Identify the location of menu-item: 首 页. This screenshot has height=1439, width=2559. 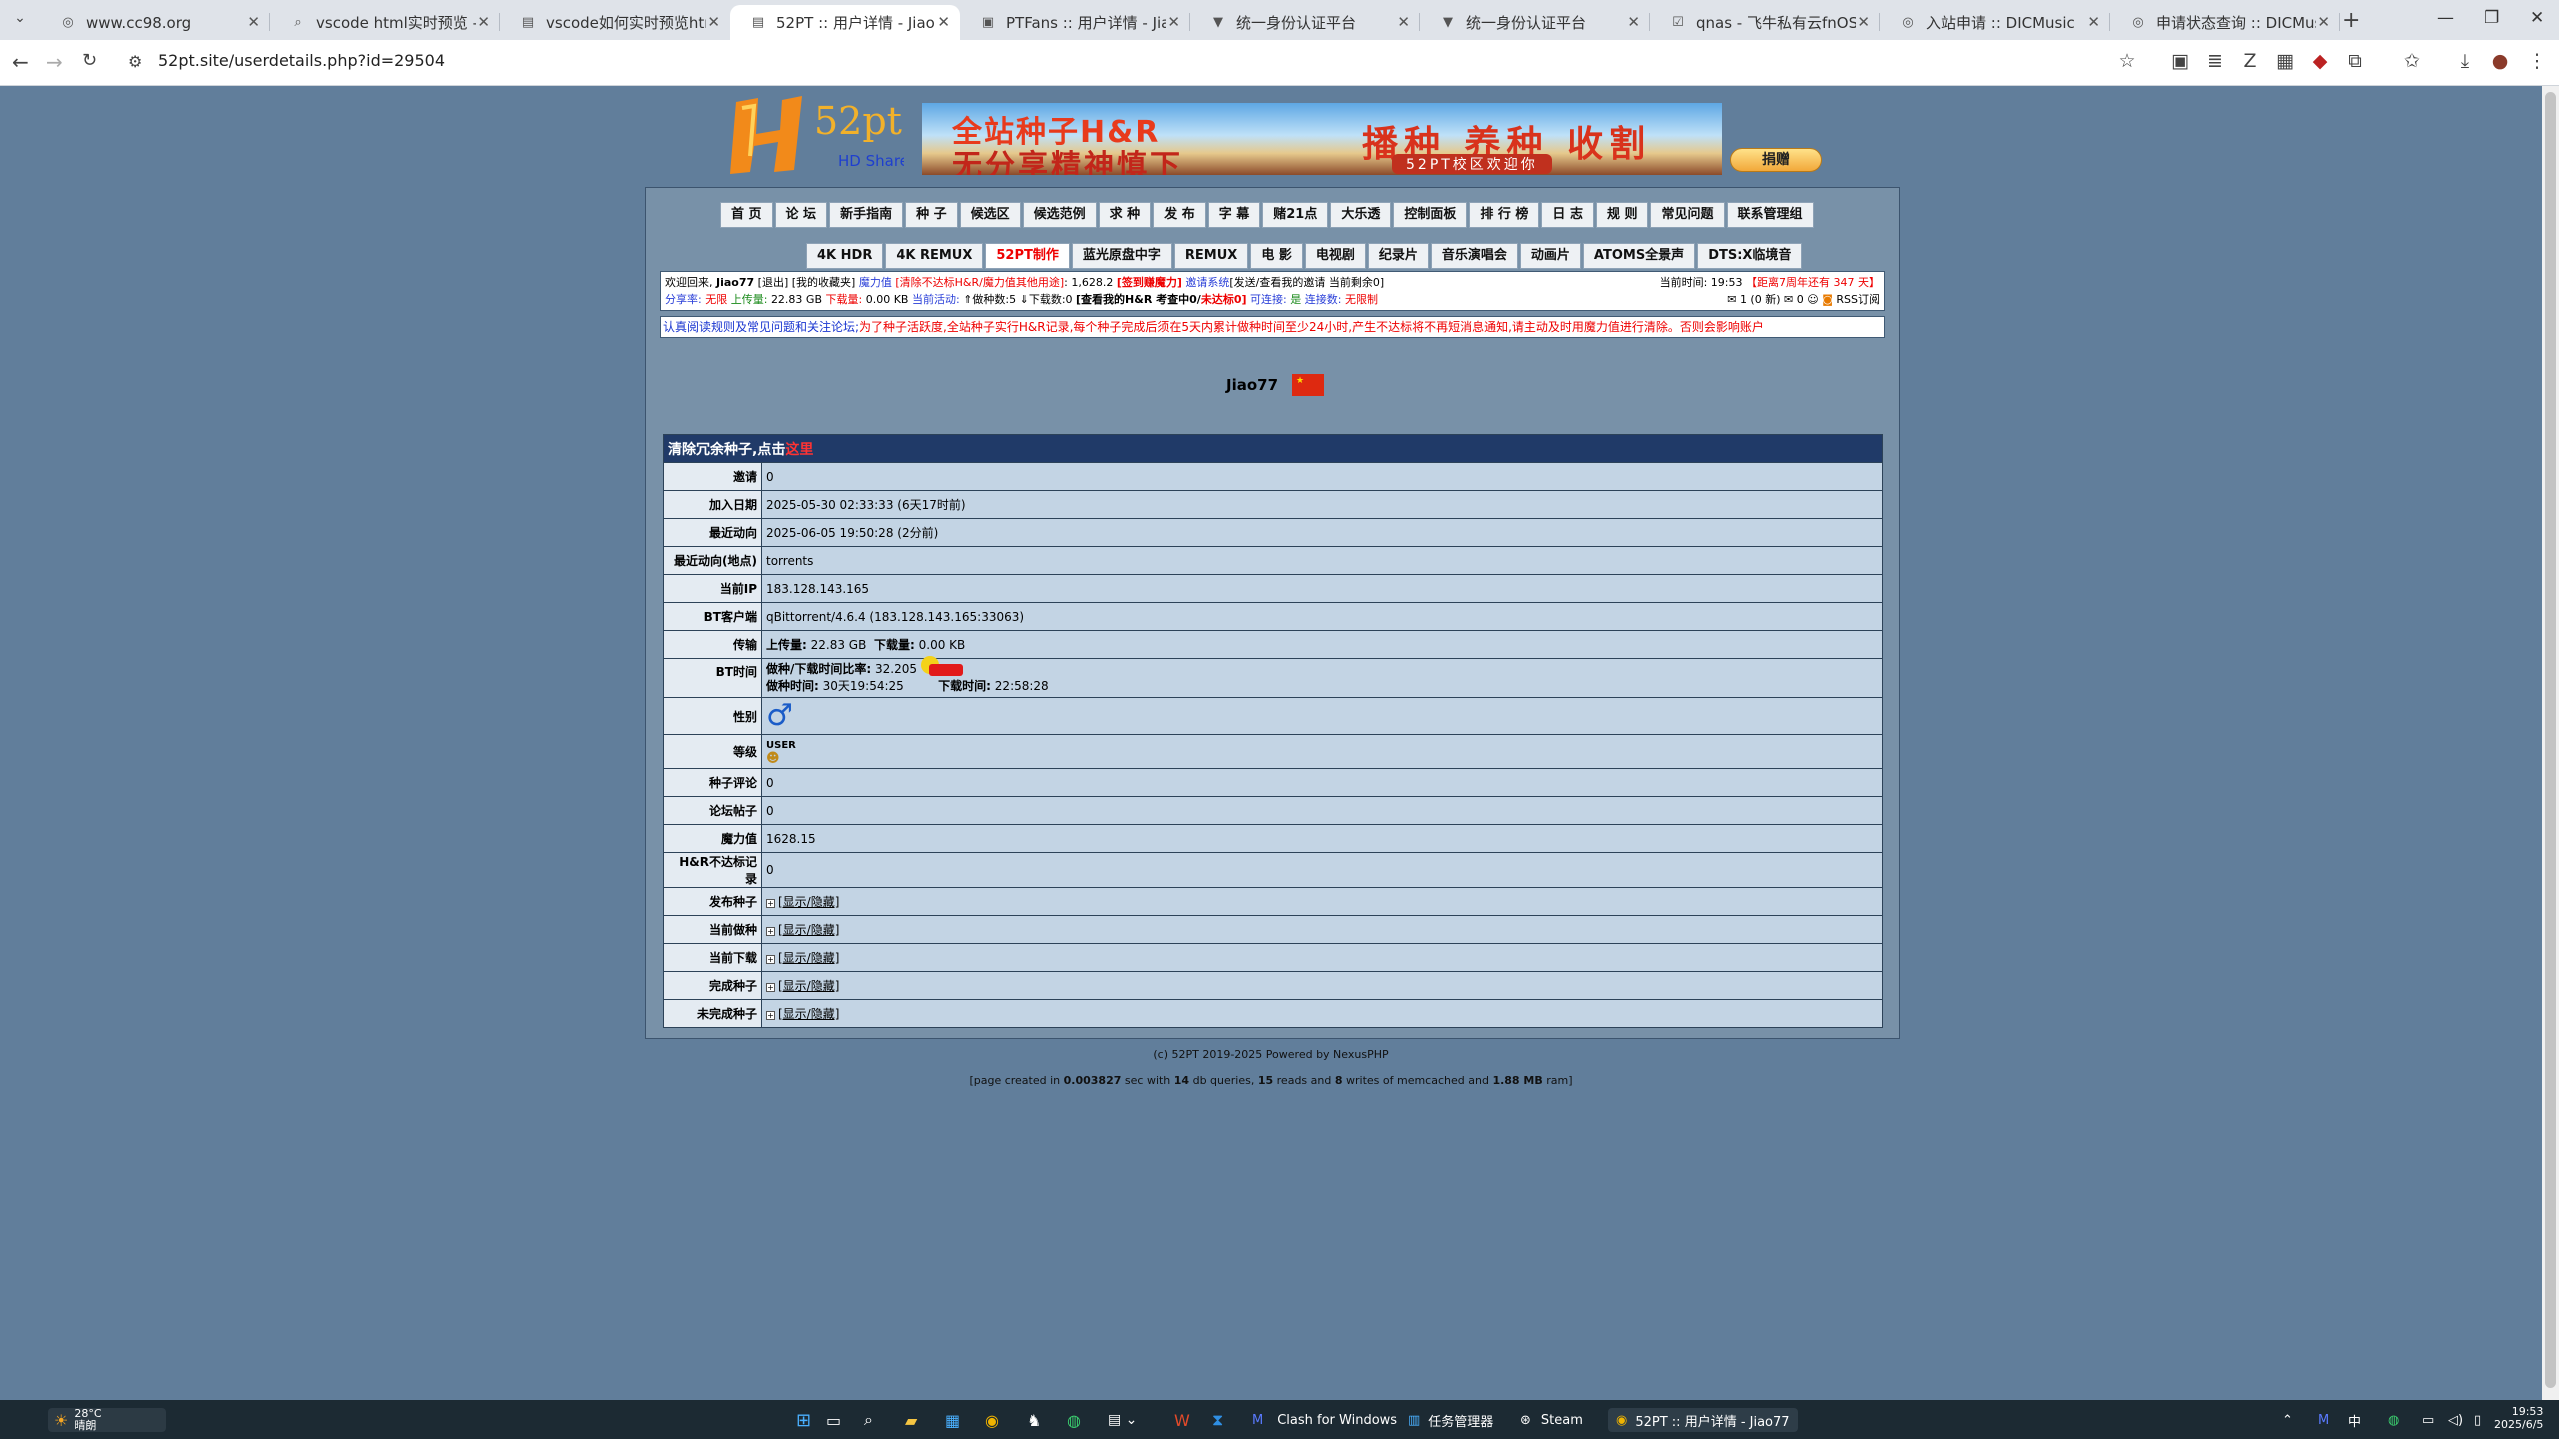
(746, 215).